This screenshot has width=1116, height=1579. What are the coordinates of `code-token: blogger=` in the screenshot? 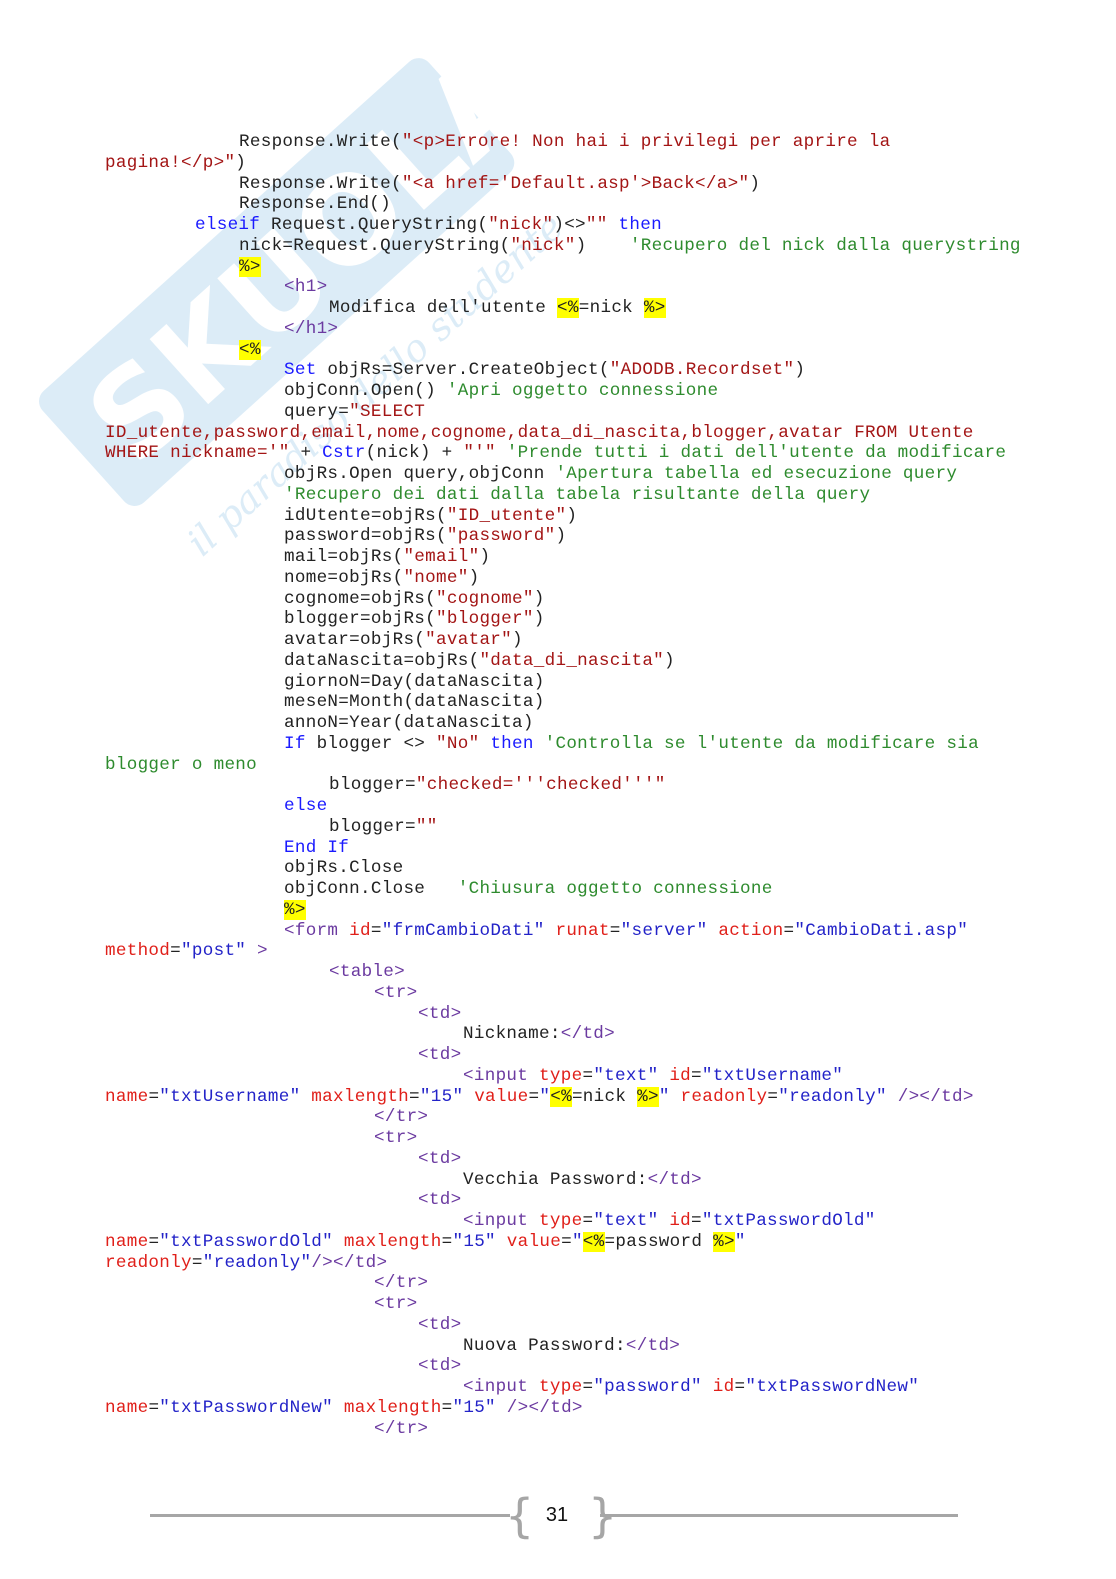 It's located at (372, 826).